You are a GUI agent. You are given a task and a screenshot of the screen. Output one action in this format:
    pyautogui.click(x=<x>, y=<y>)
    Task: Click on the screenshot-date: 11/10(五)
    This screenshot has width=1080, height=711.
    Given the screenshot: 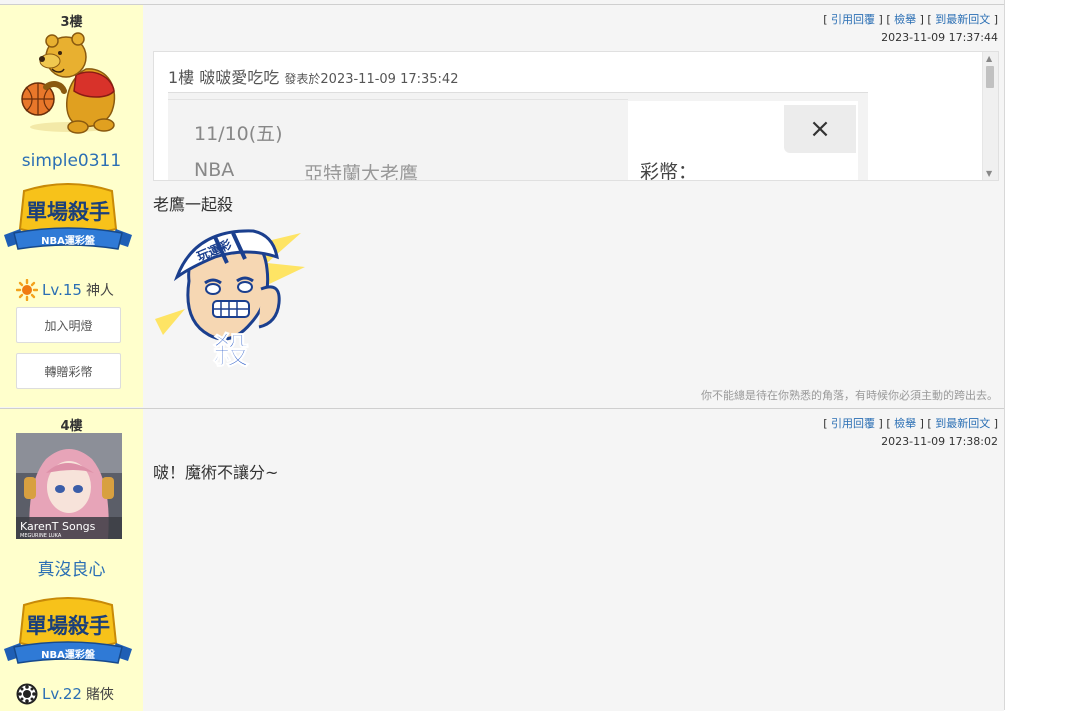 What is the action you would take?
    pyautogui.click(x=238, y=134)
    